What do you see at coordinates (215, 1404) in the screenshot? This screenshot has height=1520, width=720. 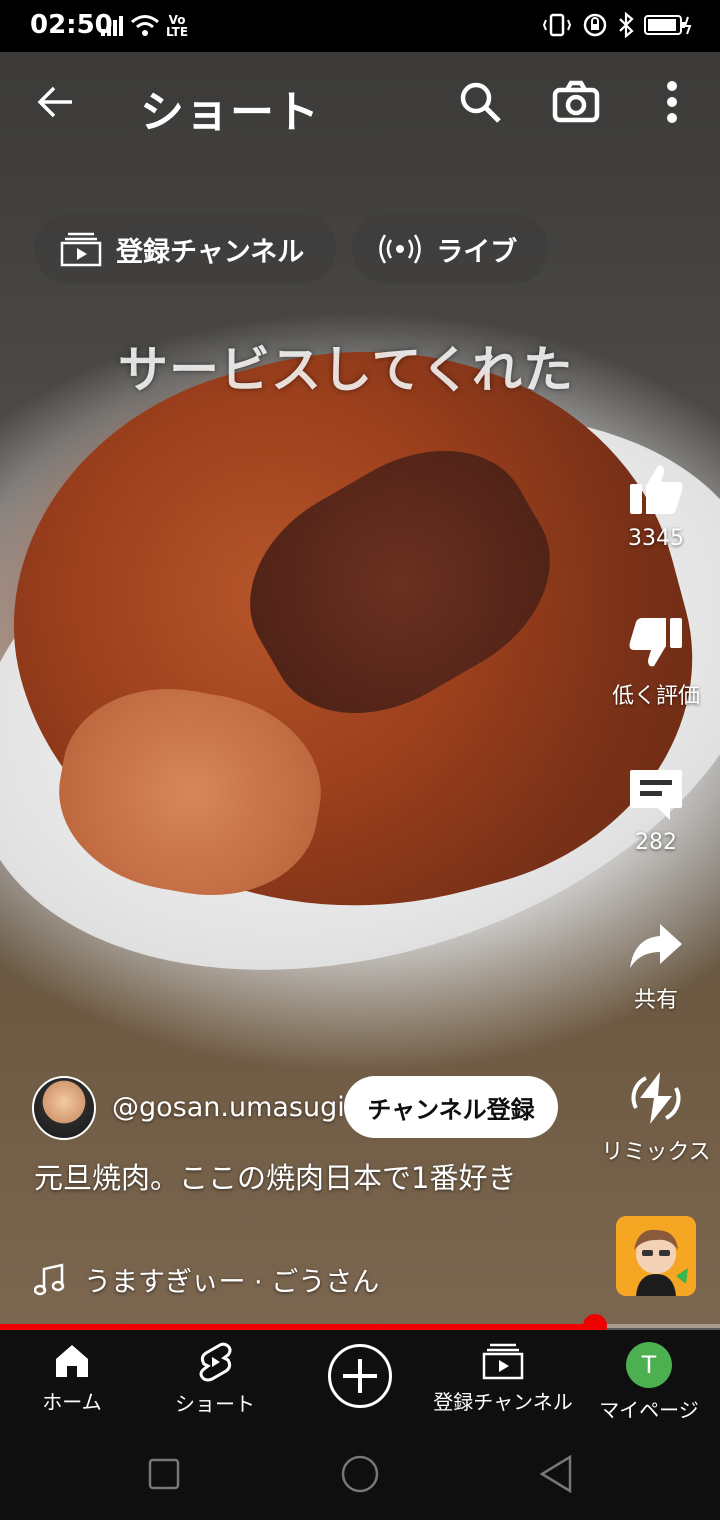 I see `nav-shorts-label: ショート` at bounding box center [215, 1404].